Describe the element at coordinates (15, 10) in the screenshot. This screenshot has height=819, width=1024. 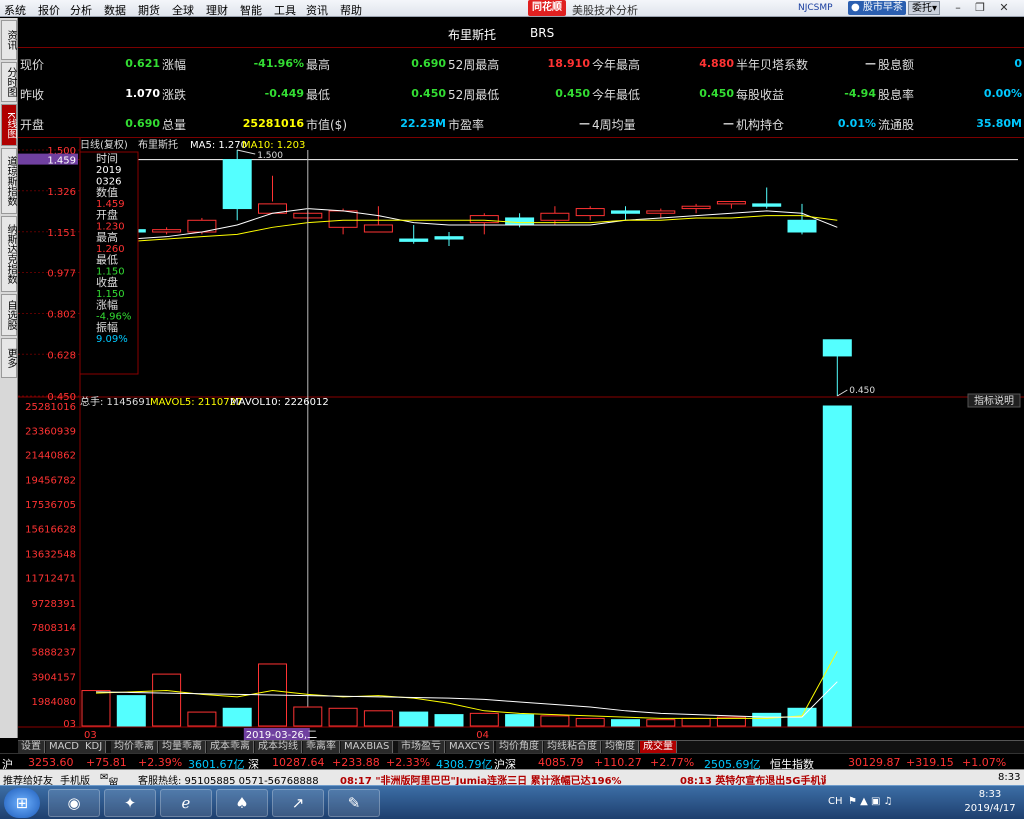
I see `menu-item-0: 系统` at that location.